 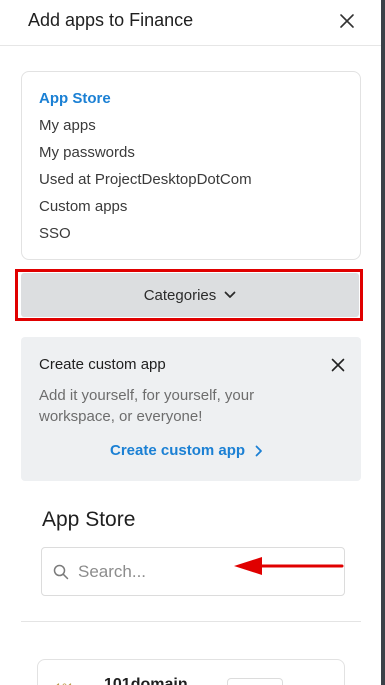 I want to click on nav-item-used-at: Used at ProjectDesktopDotCom, so click(x=145, y=179).